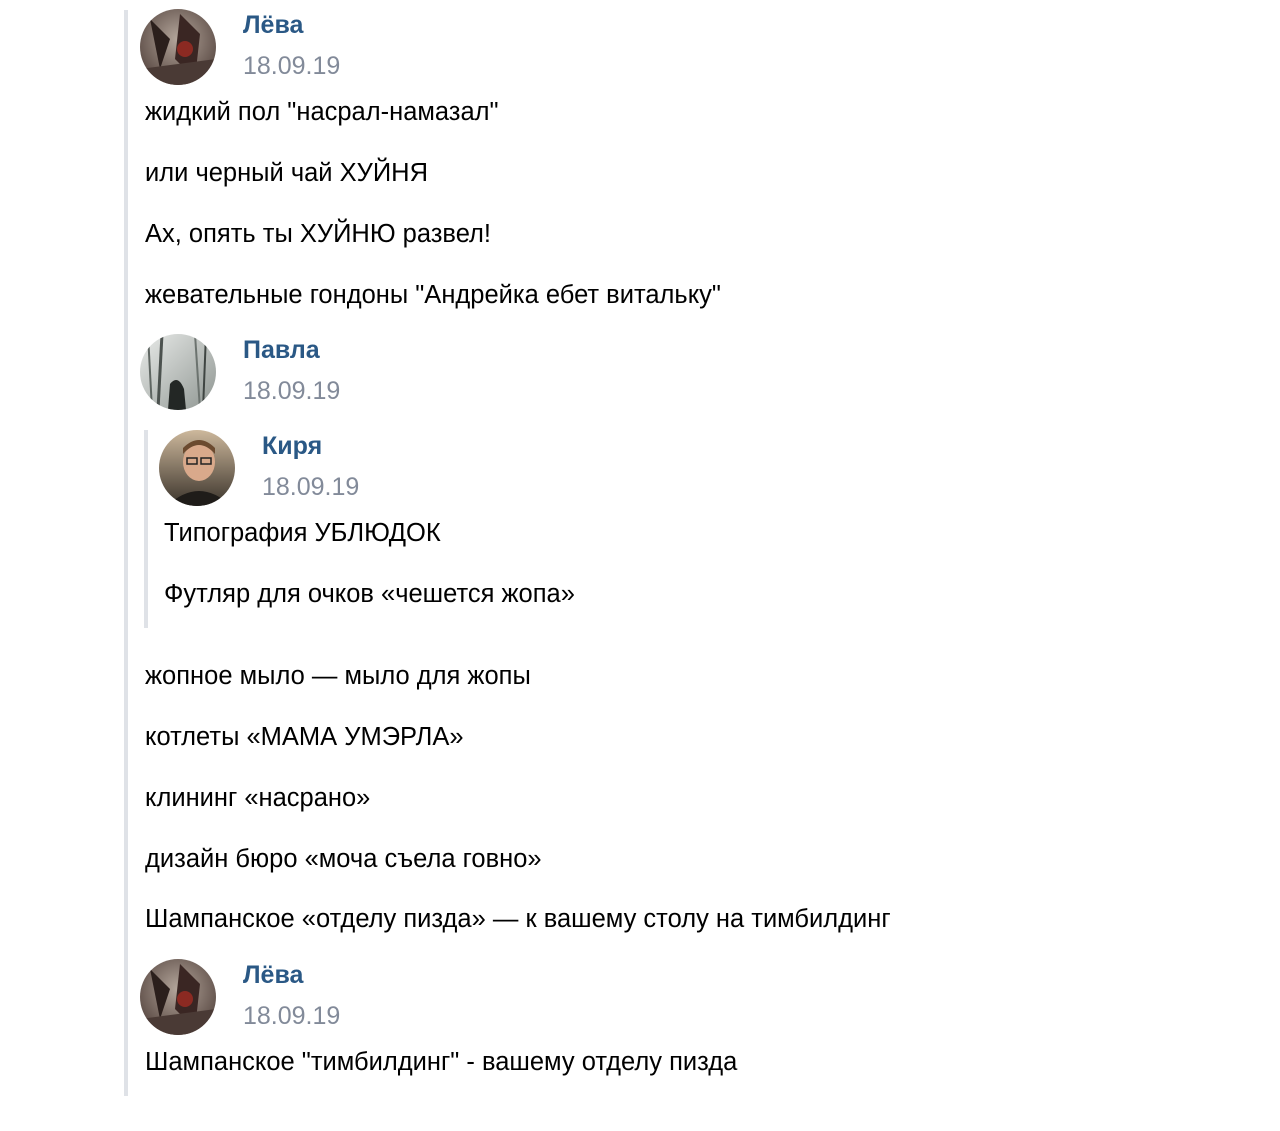 The image size is (1280, 1131). What do you see at coordinates (304, 737) in the screenshot?
I see `message-text-line: котлеты «МАМА УМЭРЛА»` at bounding box center [304, 737].